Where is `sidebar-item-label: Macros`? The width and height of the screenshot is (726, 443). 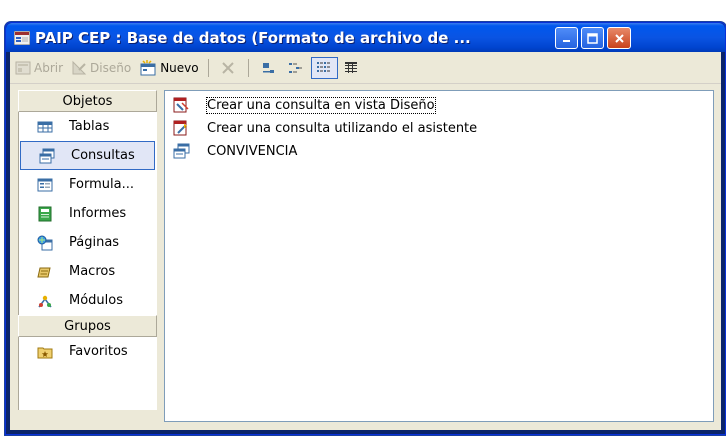
sidebar-item-label: Macros is located at coordinates (92, 271).